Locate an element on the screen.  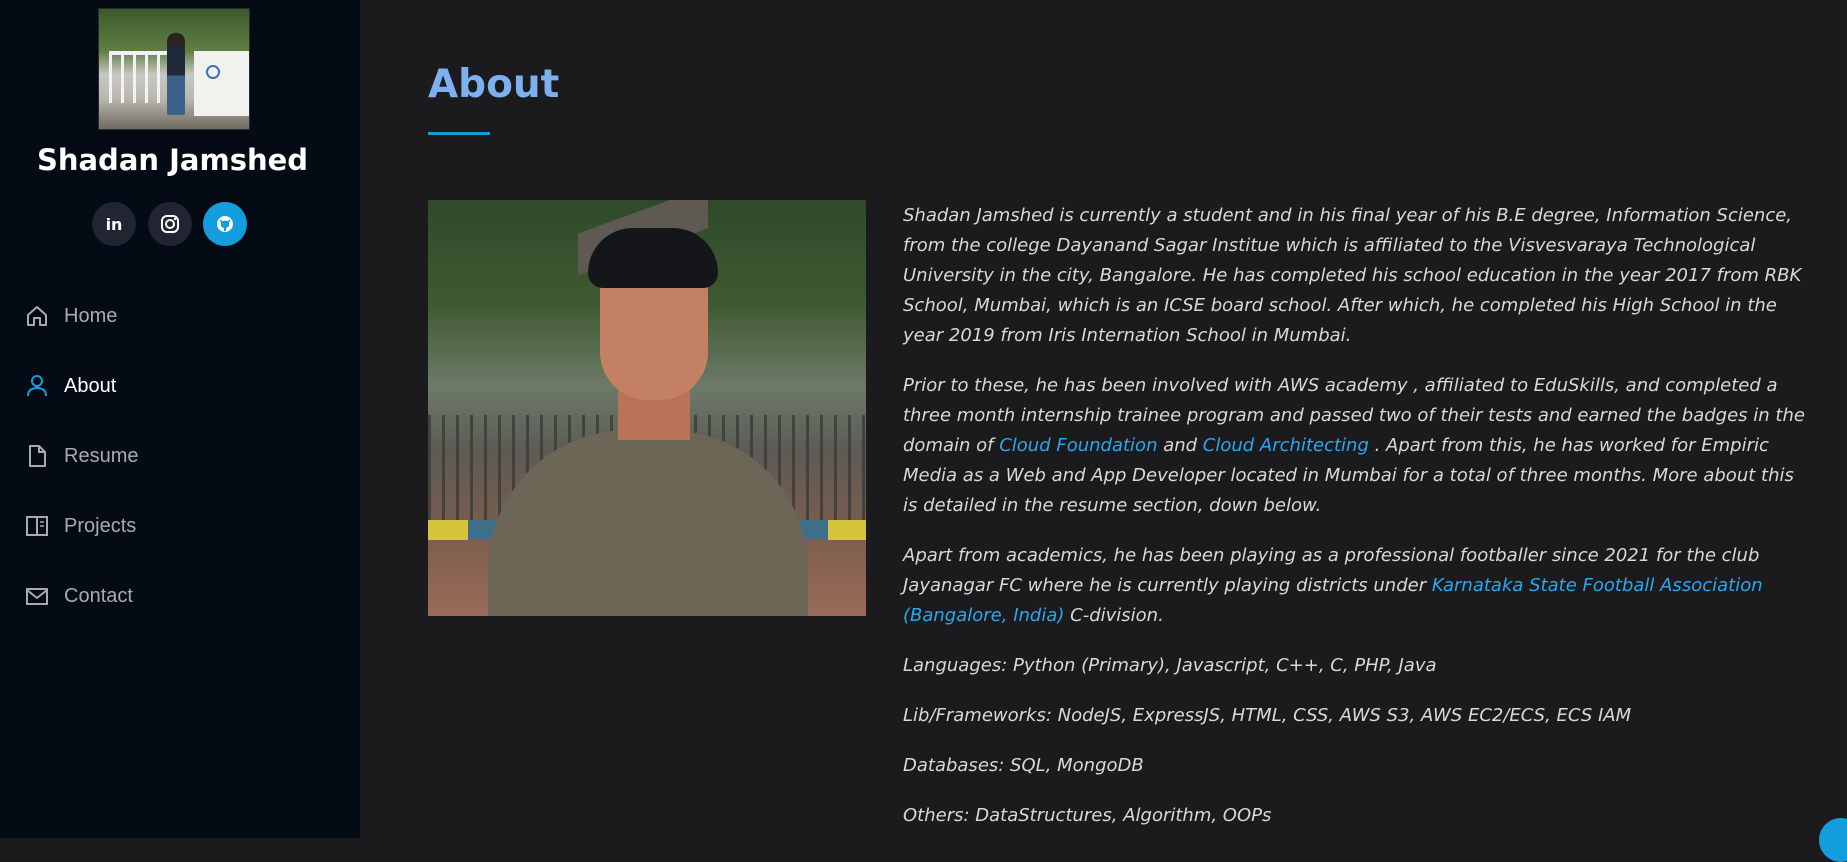
nav-label-home: Home is located at coordinates (91, 315).